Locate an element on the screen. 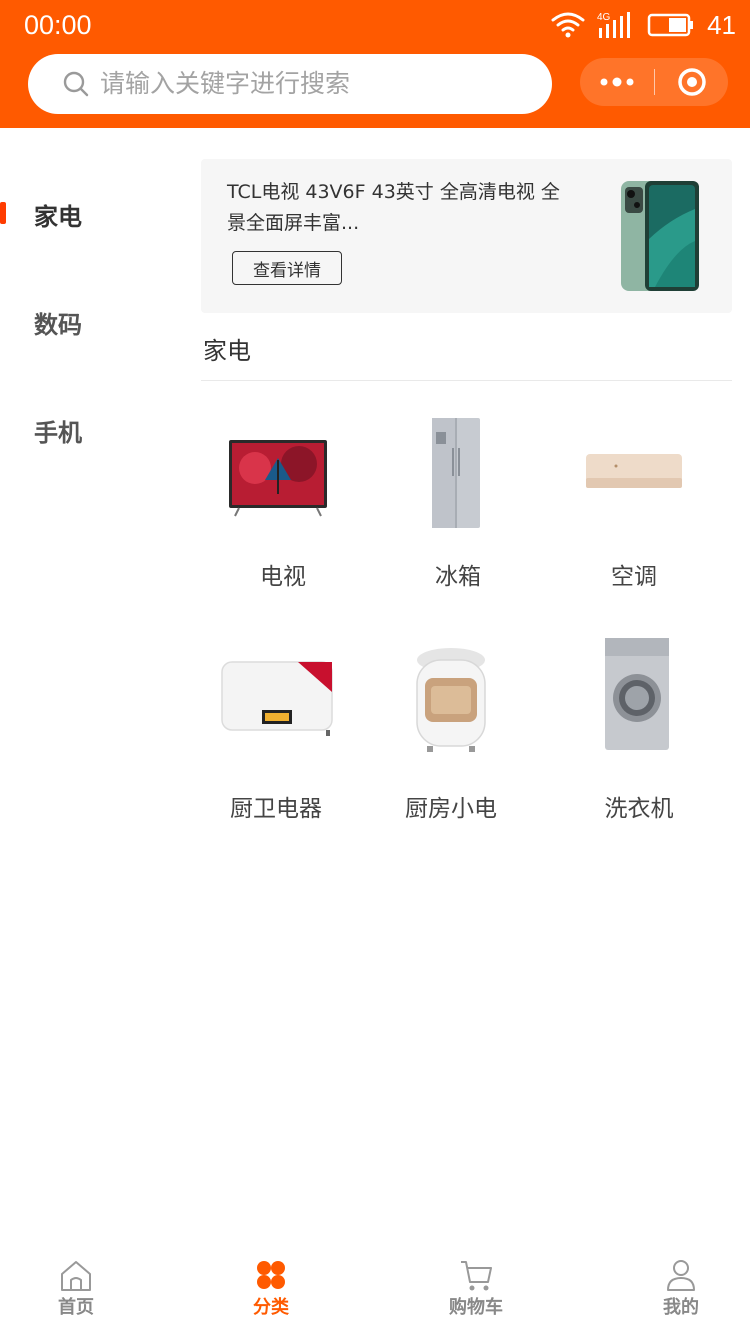 This screenshot has height=1334, width=750. mini-program-capsule is located at coordinates (654, 82).